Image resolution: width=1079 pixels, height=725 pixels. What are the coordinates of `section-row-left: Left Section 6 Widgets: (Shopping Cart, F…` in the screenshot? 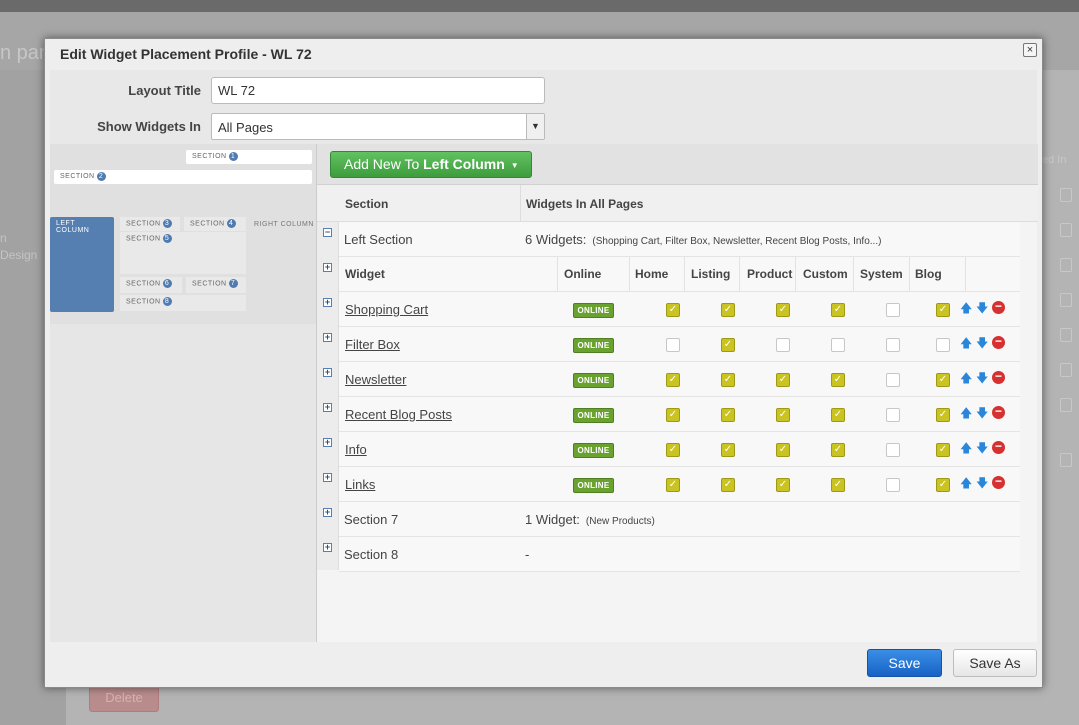 It's located at (679, 239).